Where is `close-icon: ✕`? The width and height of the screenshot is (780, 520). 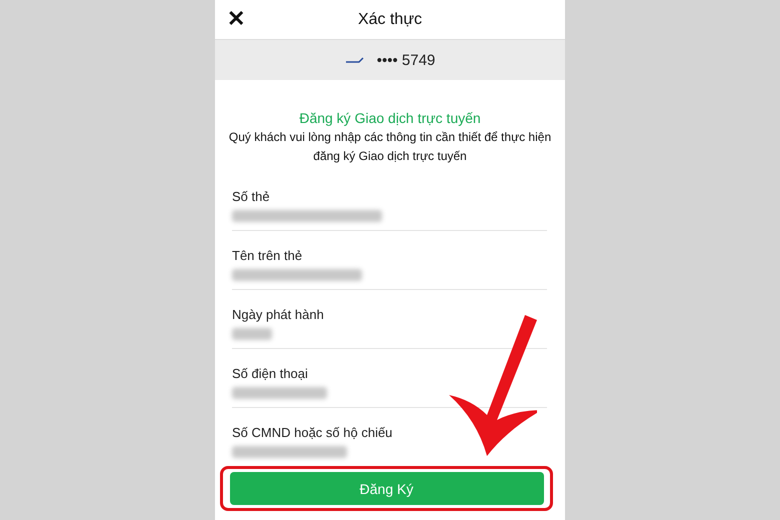 close-icon: ✕ is located at coordinates (236, 19).